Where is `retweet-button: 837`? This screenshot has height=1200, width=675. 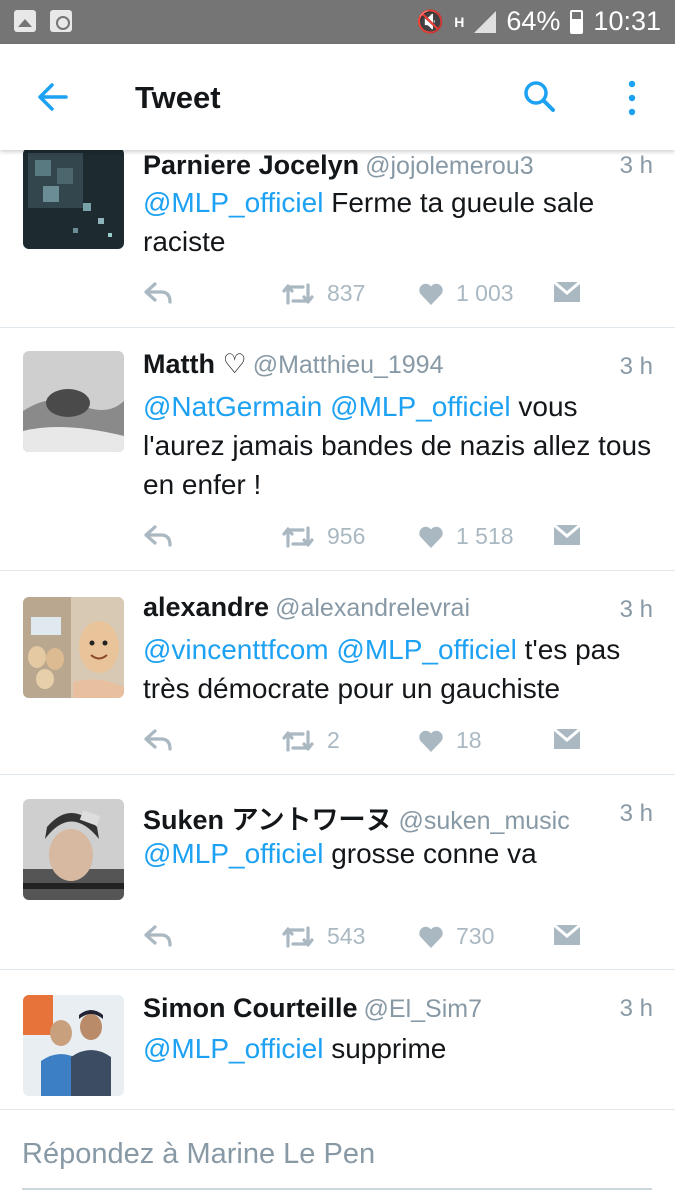
retweet-button: 837 is located at coordinates (323, 293).